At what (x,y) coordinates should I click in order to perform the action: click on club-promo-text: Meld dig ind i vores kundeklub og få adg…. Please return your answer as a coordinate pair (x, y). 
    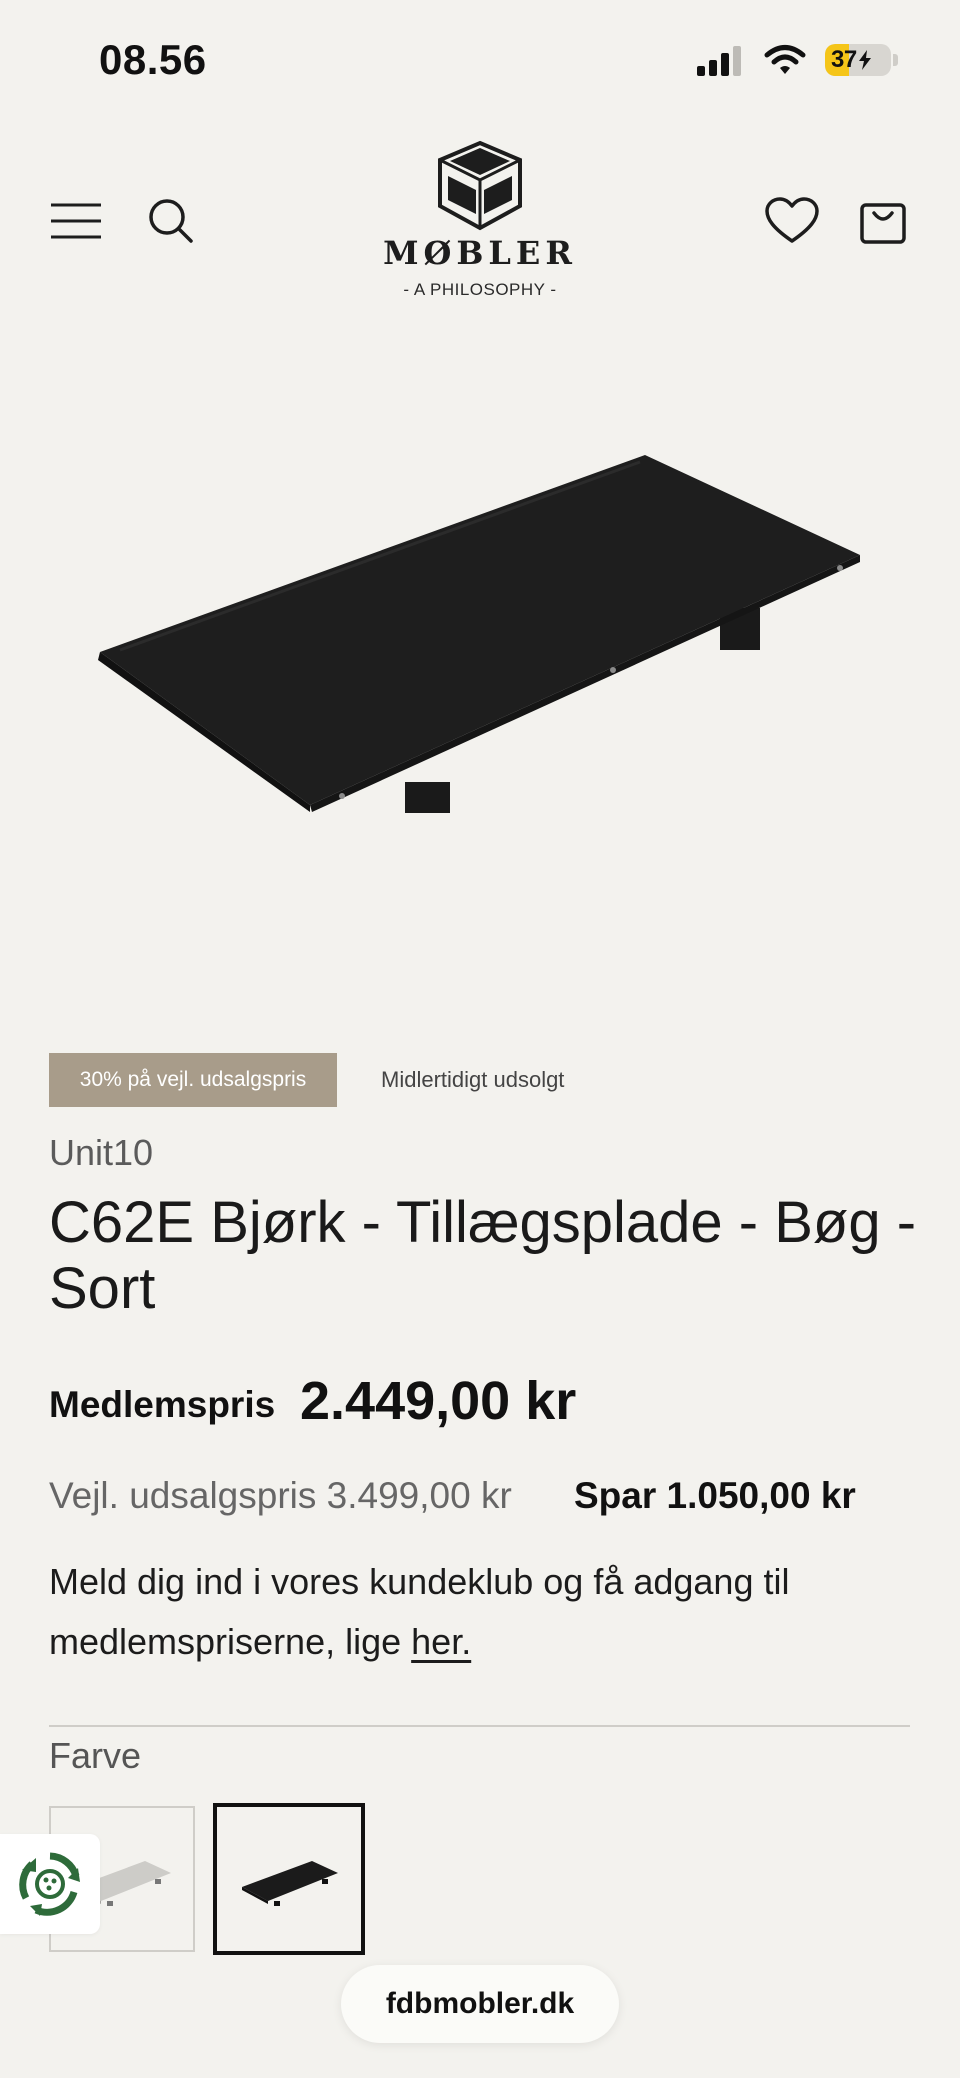
    Looking at the image, I should click on (479, 1612).